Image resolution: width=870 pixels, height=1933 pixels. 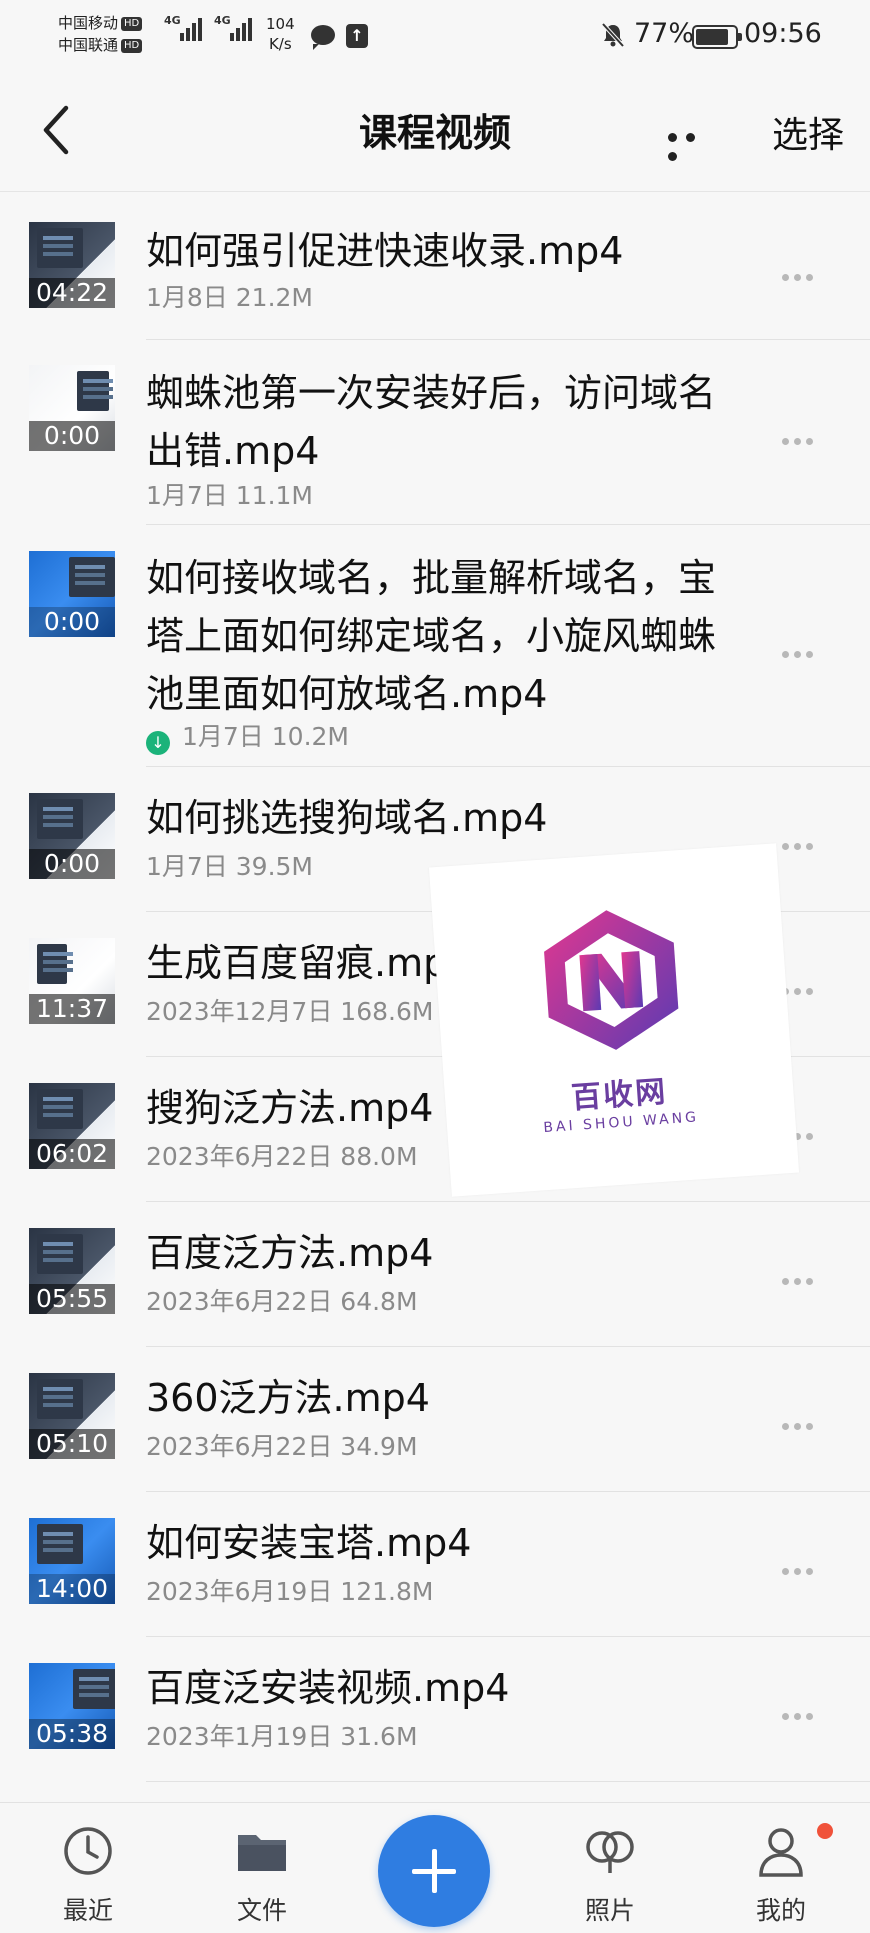 I want to click on bell-muted-icon, so click(x=613, y=35).